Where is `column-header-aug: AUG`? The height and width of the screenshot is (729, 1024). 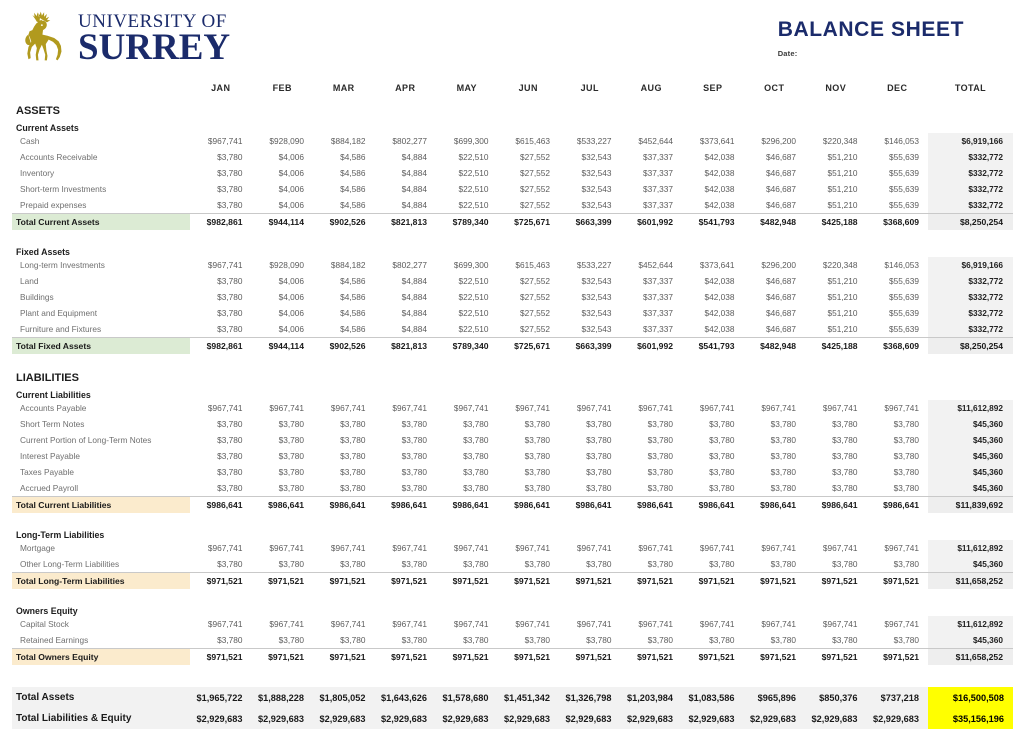 column-header-aug: AUG is located at coordinates (651, 88).